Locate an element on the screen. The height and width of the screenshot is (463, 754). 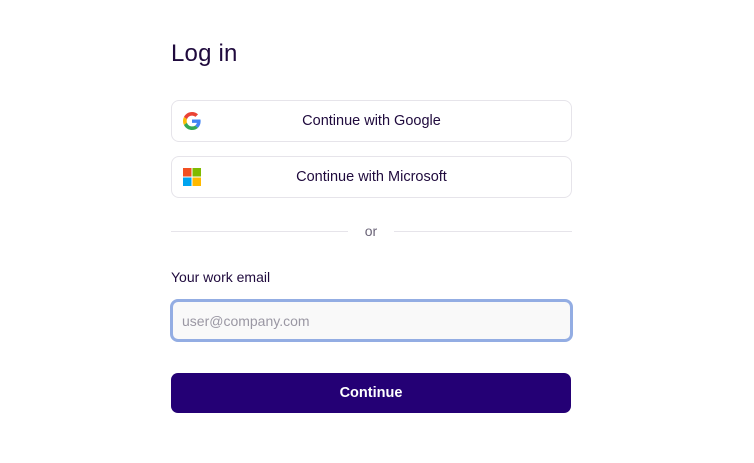
divider-text: or is located at coordinates (371, 231).